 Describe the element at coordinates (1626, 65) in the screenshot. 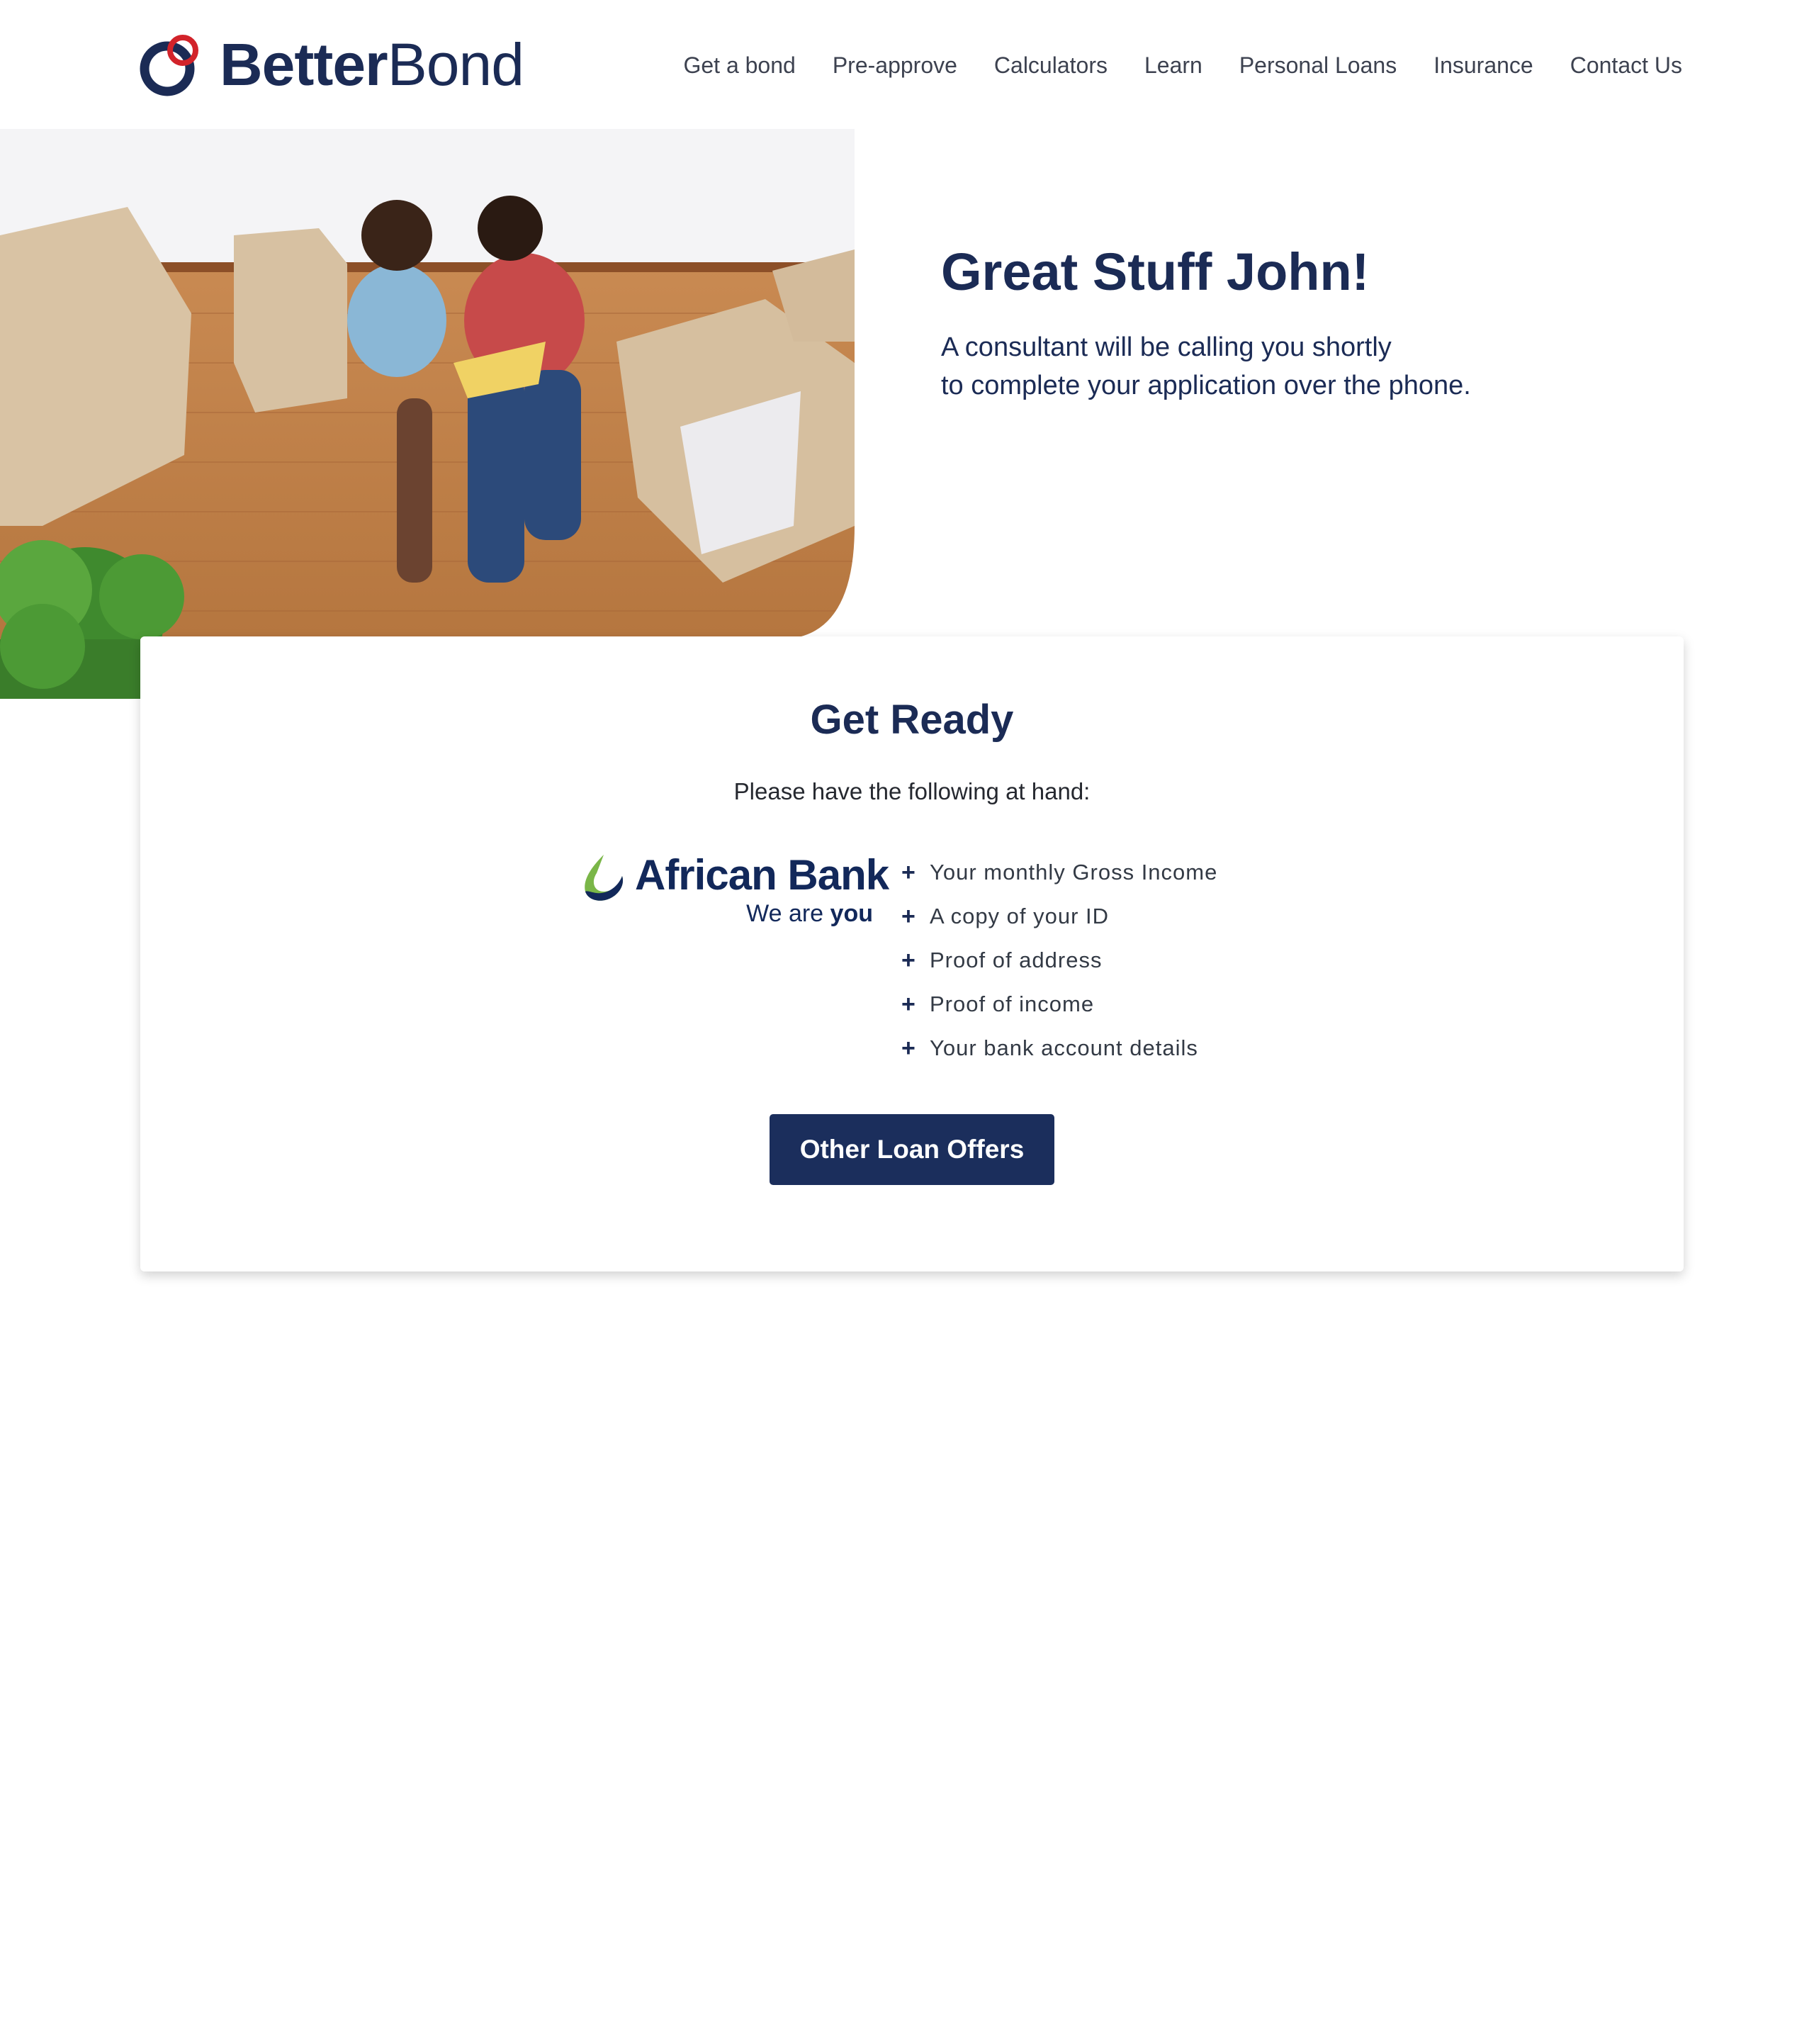

I see `nav-contact-us: Contact Us` at that location.